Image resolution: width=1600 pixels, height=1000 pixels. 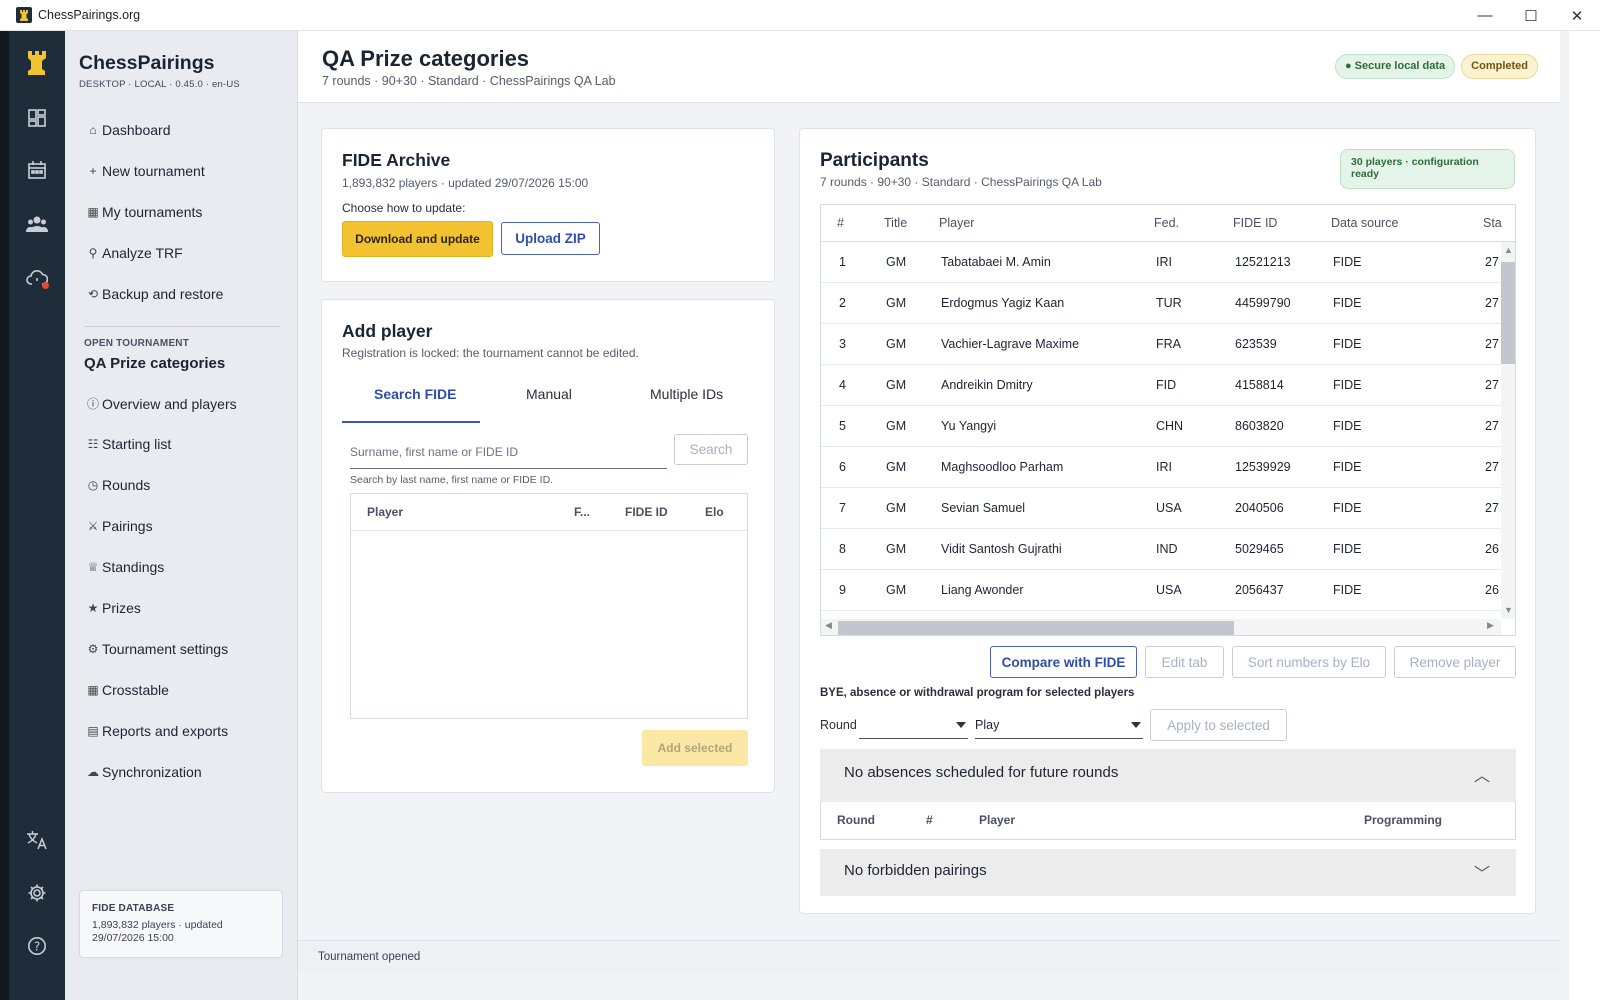 I want to click on table-row: 7 GM Sevian Samuel USA 2040506 FIDE 27, so click(x=1161, y=508).